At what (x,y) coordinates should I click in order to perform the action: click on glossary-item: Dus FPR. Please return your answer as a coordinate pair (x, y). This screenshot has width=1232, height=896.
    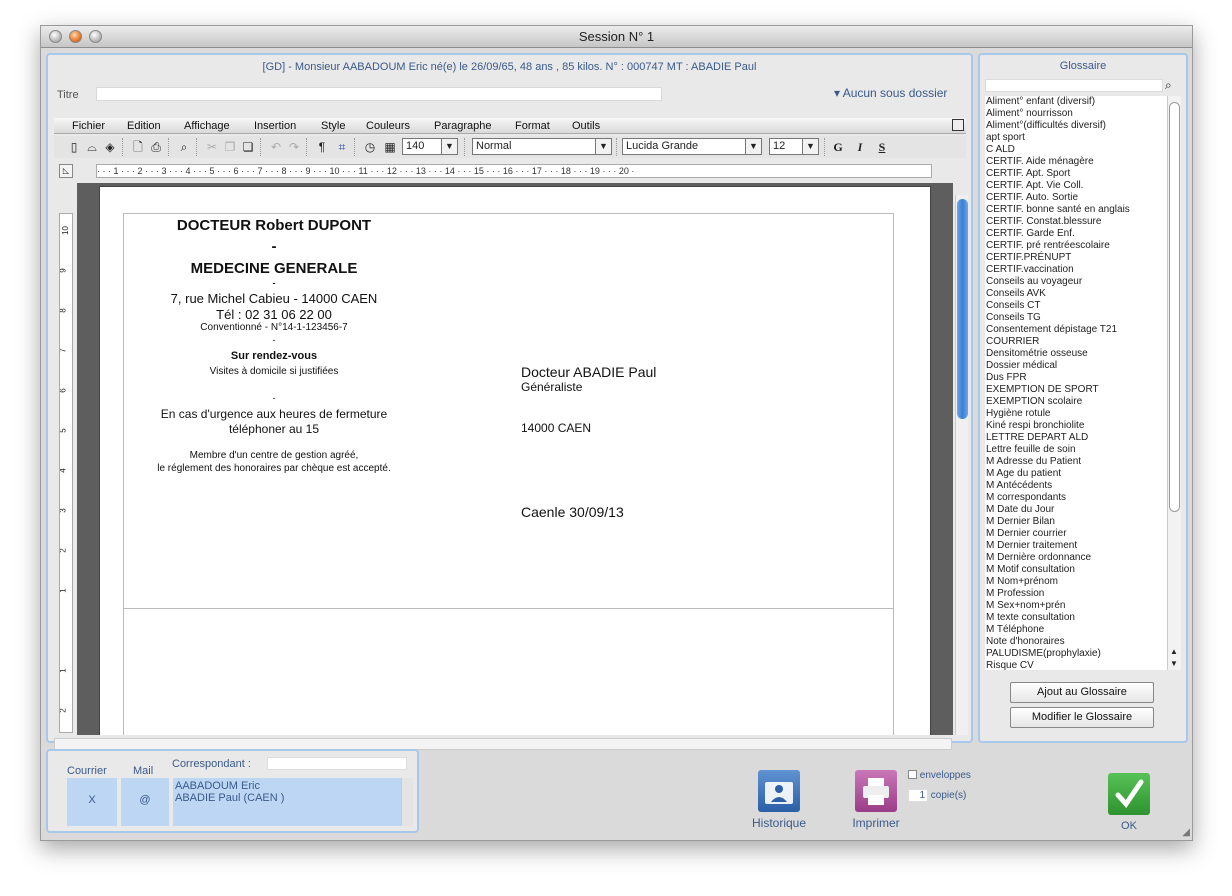
    Looking at the image, I should click on (1076, 378).